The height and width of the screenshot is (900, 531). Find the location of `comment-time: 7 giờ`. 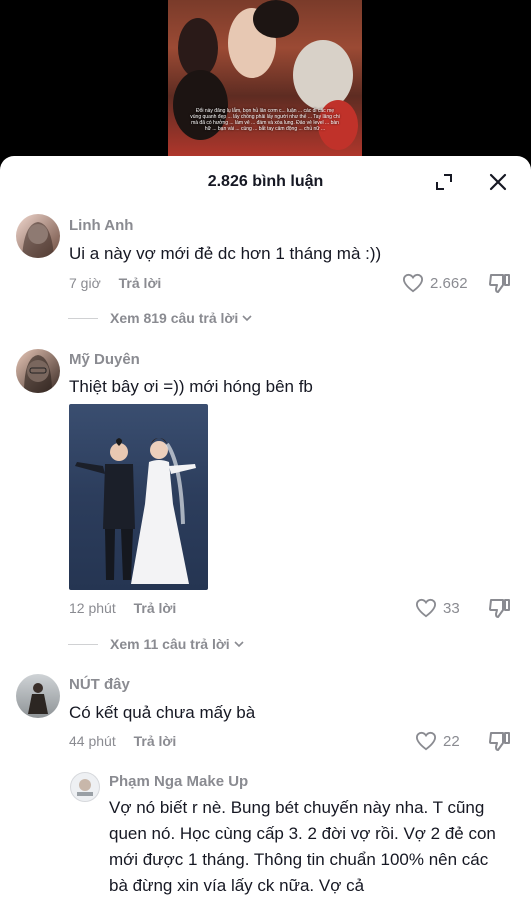

comment-time: 7 giờ is located at coordinates (85, 283).